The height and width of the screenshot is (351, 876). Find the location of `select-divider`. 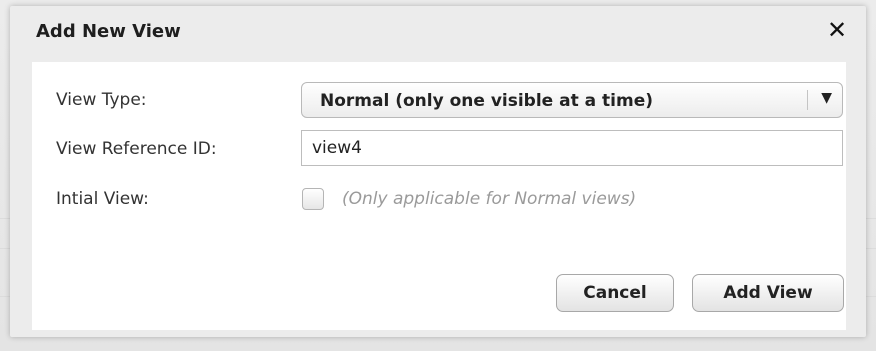

select-divider is located at coordinates (807, 100).